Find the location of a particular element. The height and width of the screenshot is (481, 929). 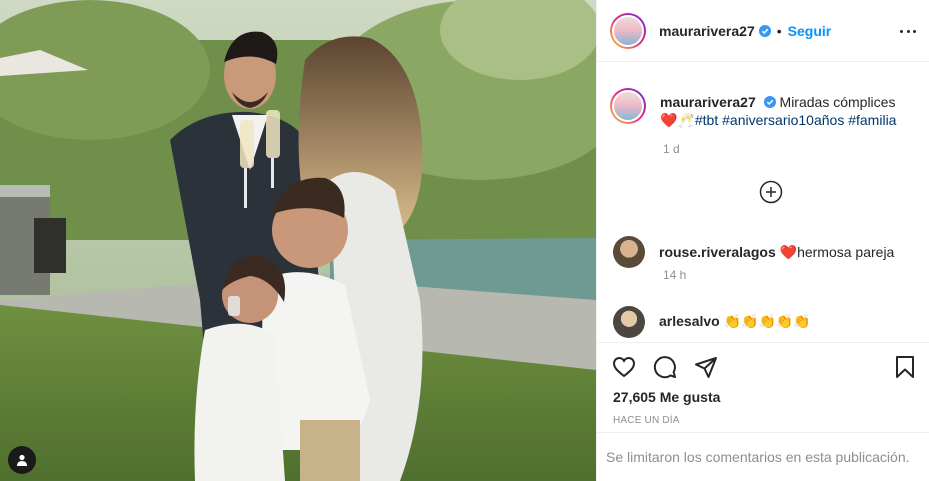

comment-row: rouse.riveralagos ❤️hermosa pareja is located at coordinates (753, 252).